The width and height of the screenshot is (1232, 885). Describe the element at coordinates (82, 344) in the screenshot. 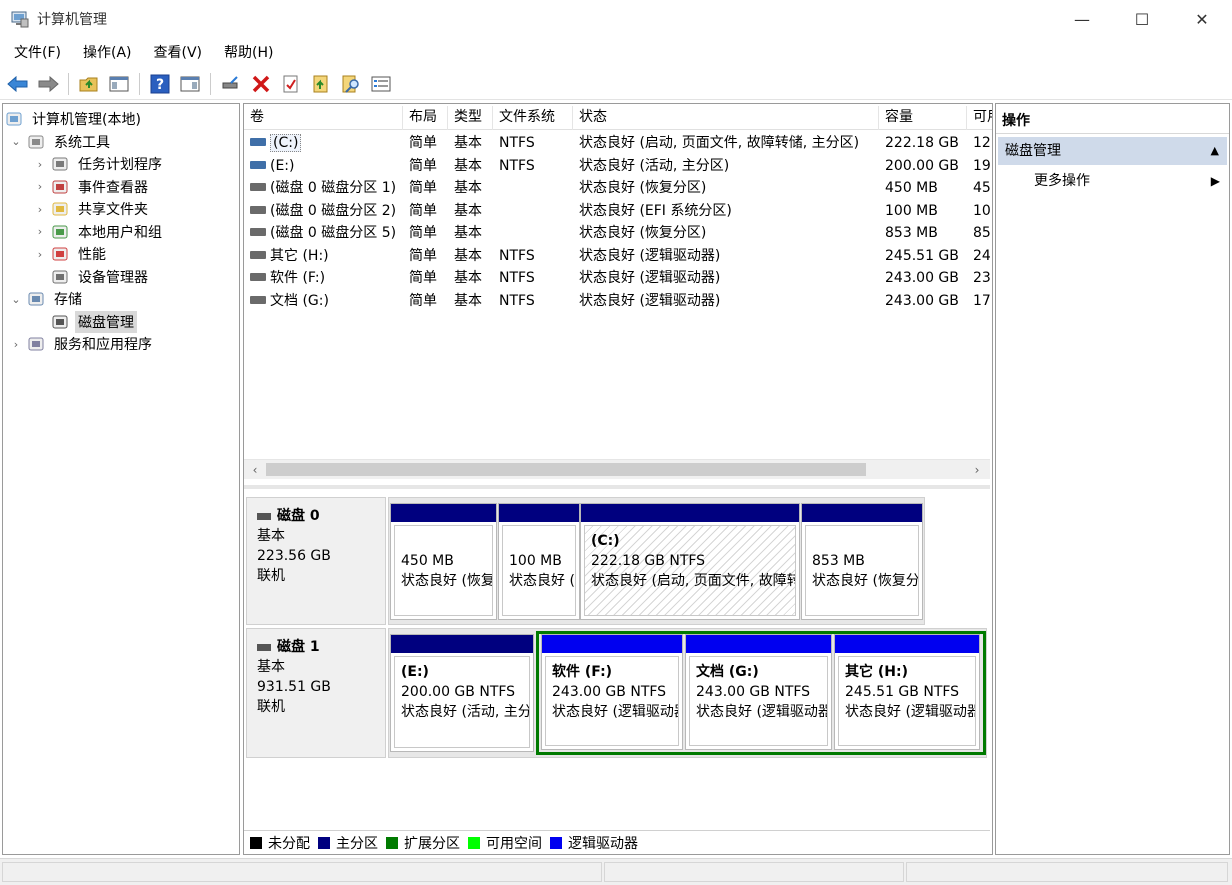

I see `tree-item: › 服务和应用程序` at that location.